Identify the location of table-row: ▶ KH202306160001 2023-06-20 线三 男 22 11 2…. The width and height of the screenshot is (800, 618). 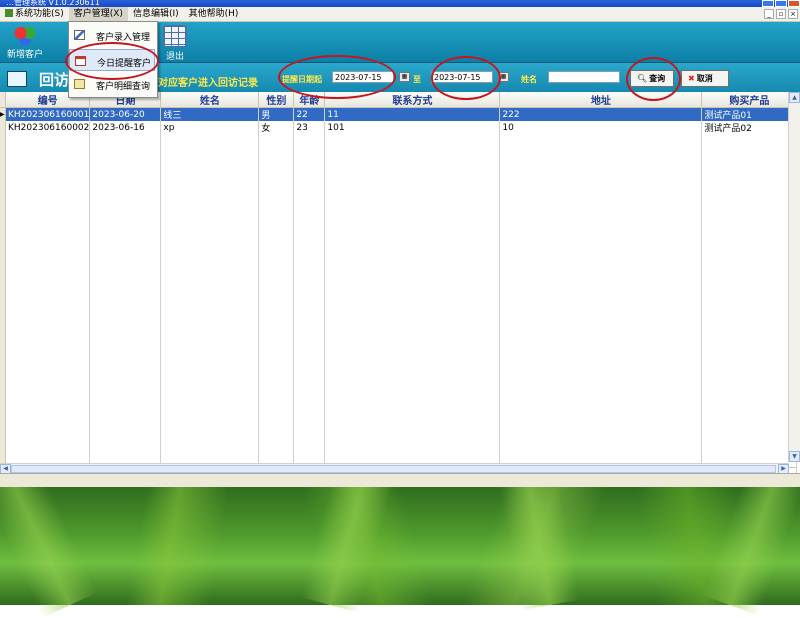
(399, 114).